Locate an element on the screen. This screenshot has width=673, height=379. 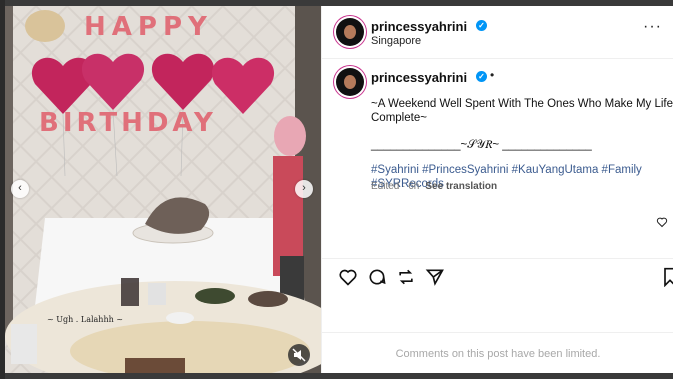
like-button is located at coordinates (348, 279).